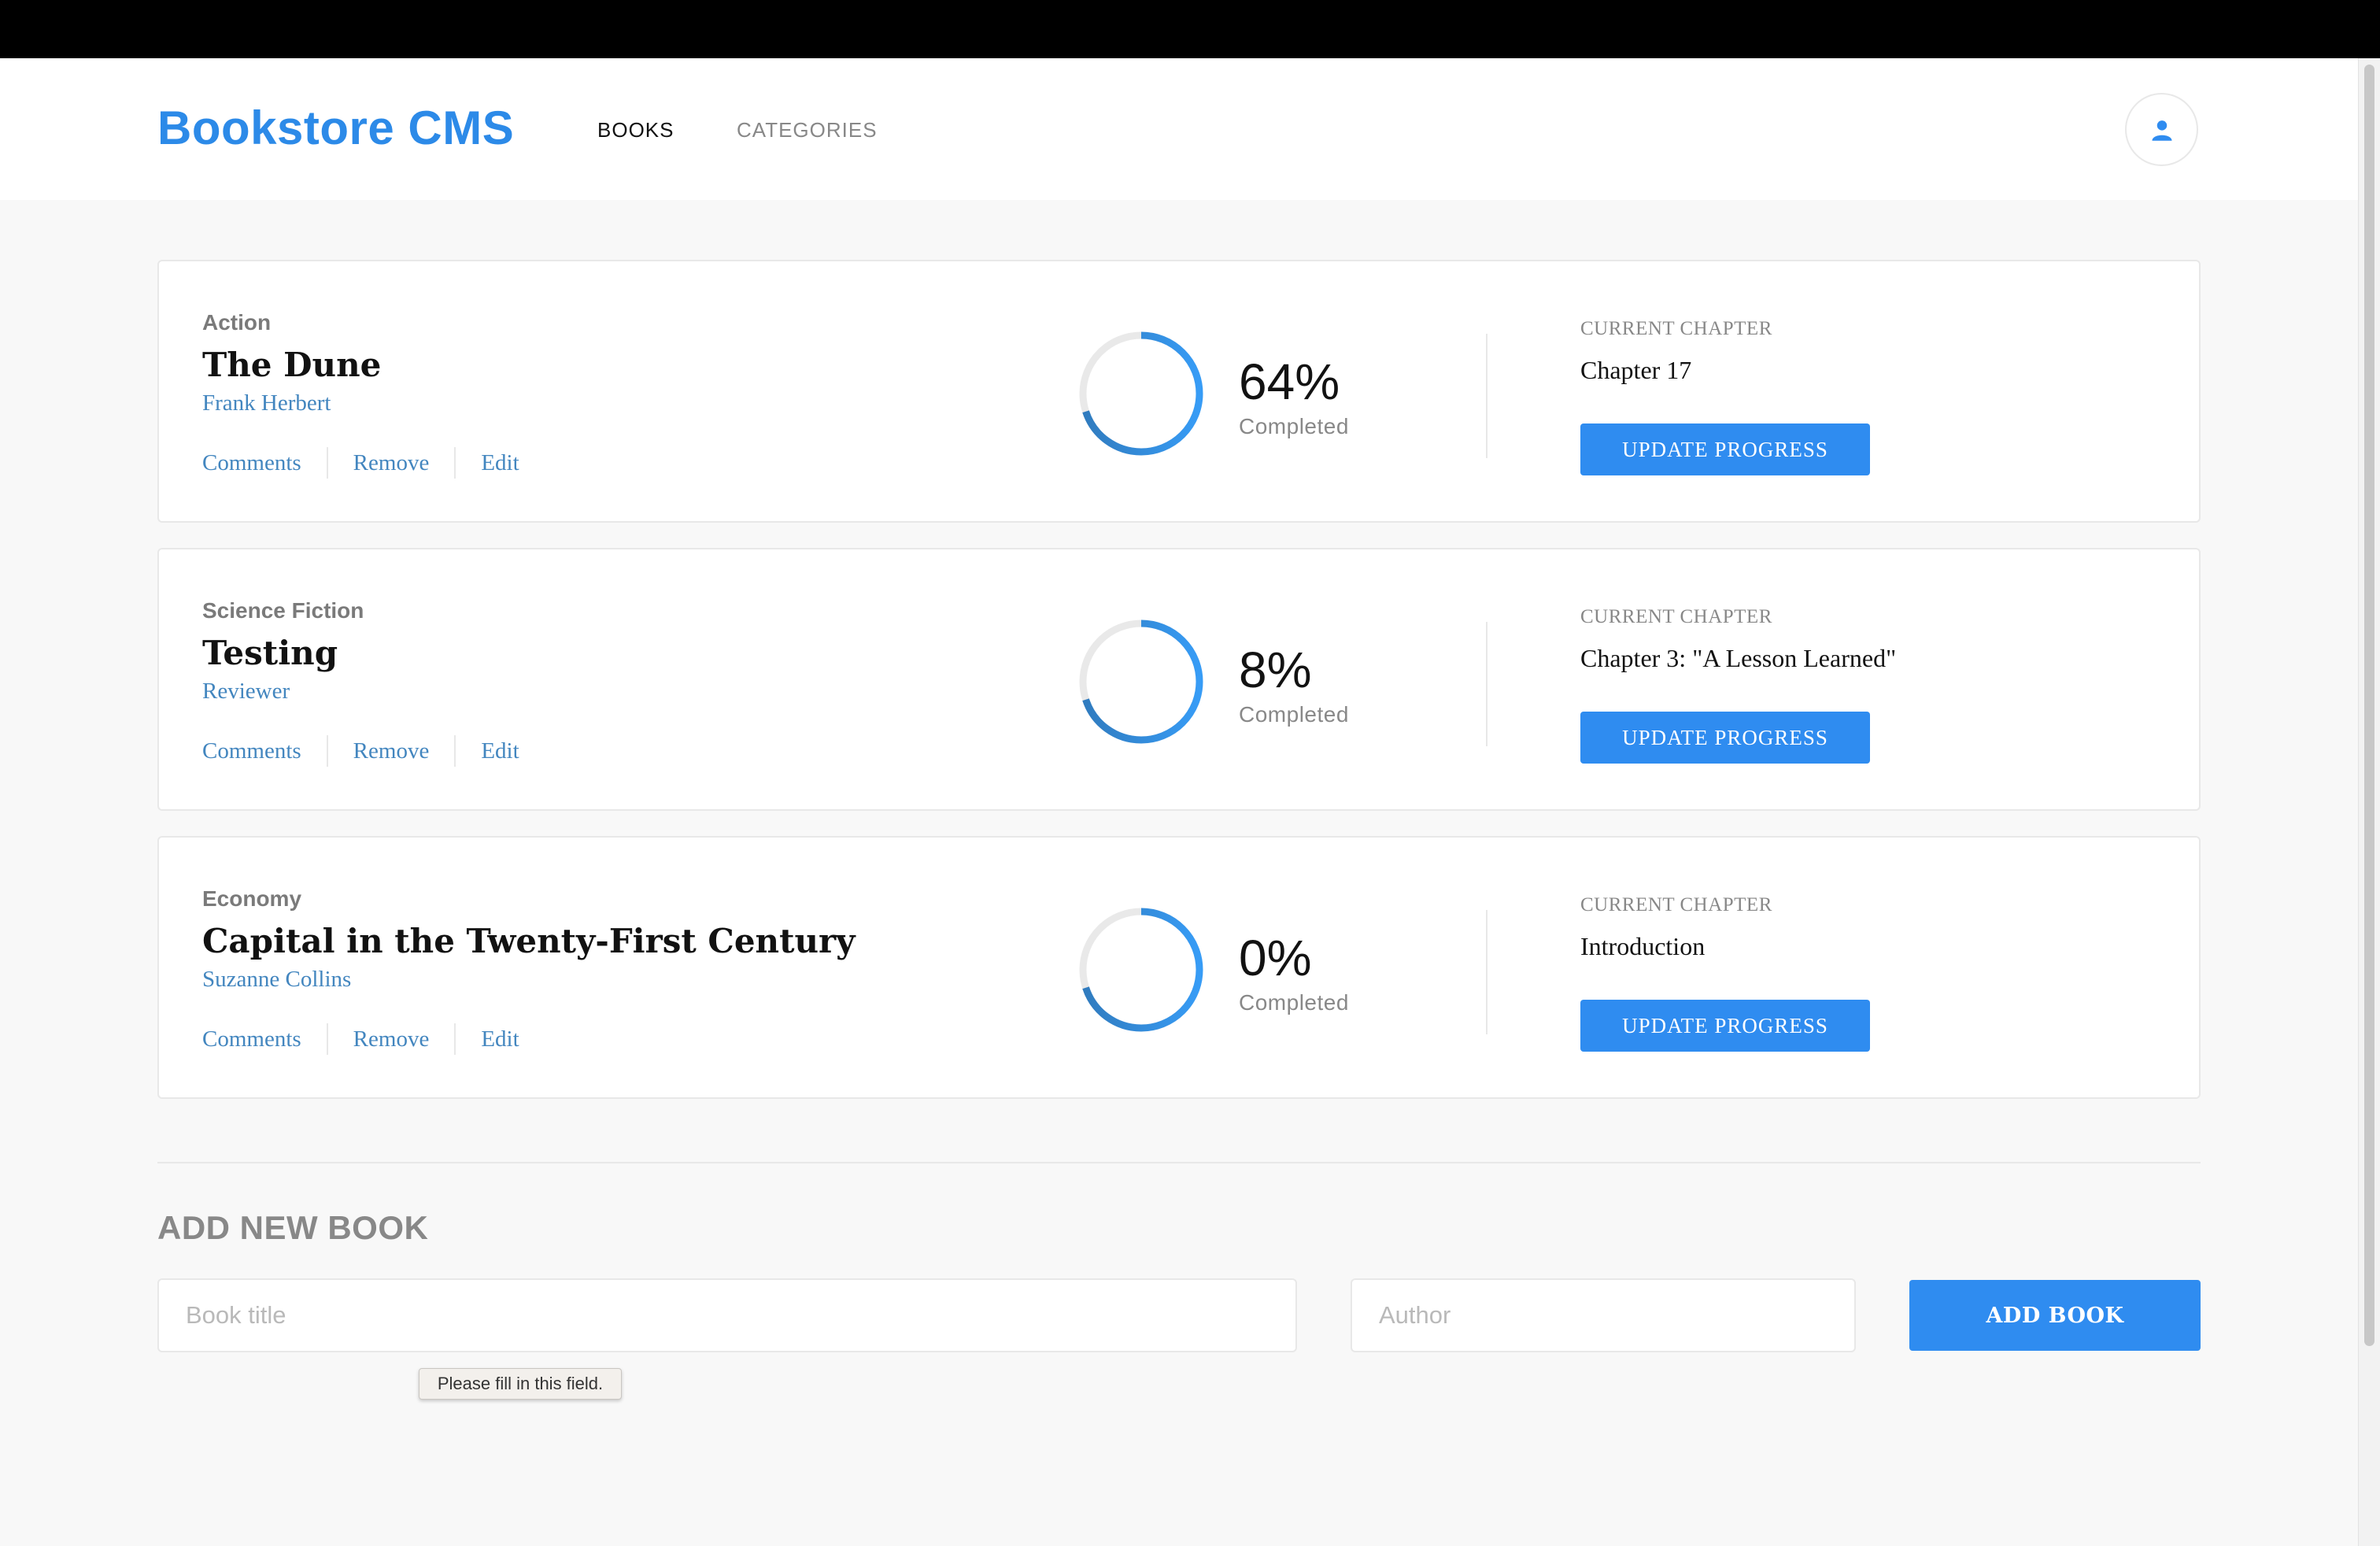 The height and width of the screenshot is (1546, 2380). What do you see at coordinates (1636, 370) in the screenshot?
I see `current-chapter-value: Chapter 17` at bounding box center [1636, 370].